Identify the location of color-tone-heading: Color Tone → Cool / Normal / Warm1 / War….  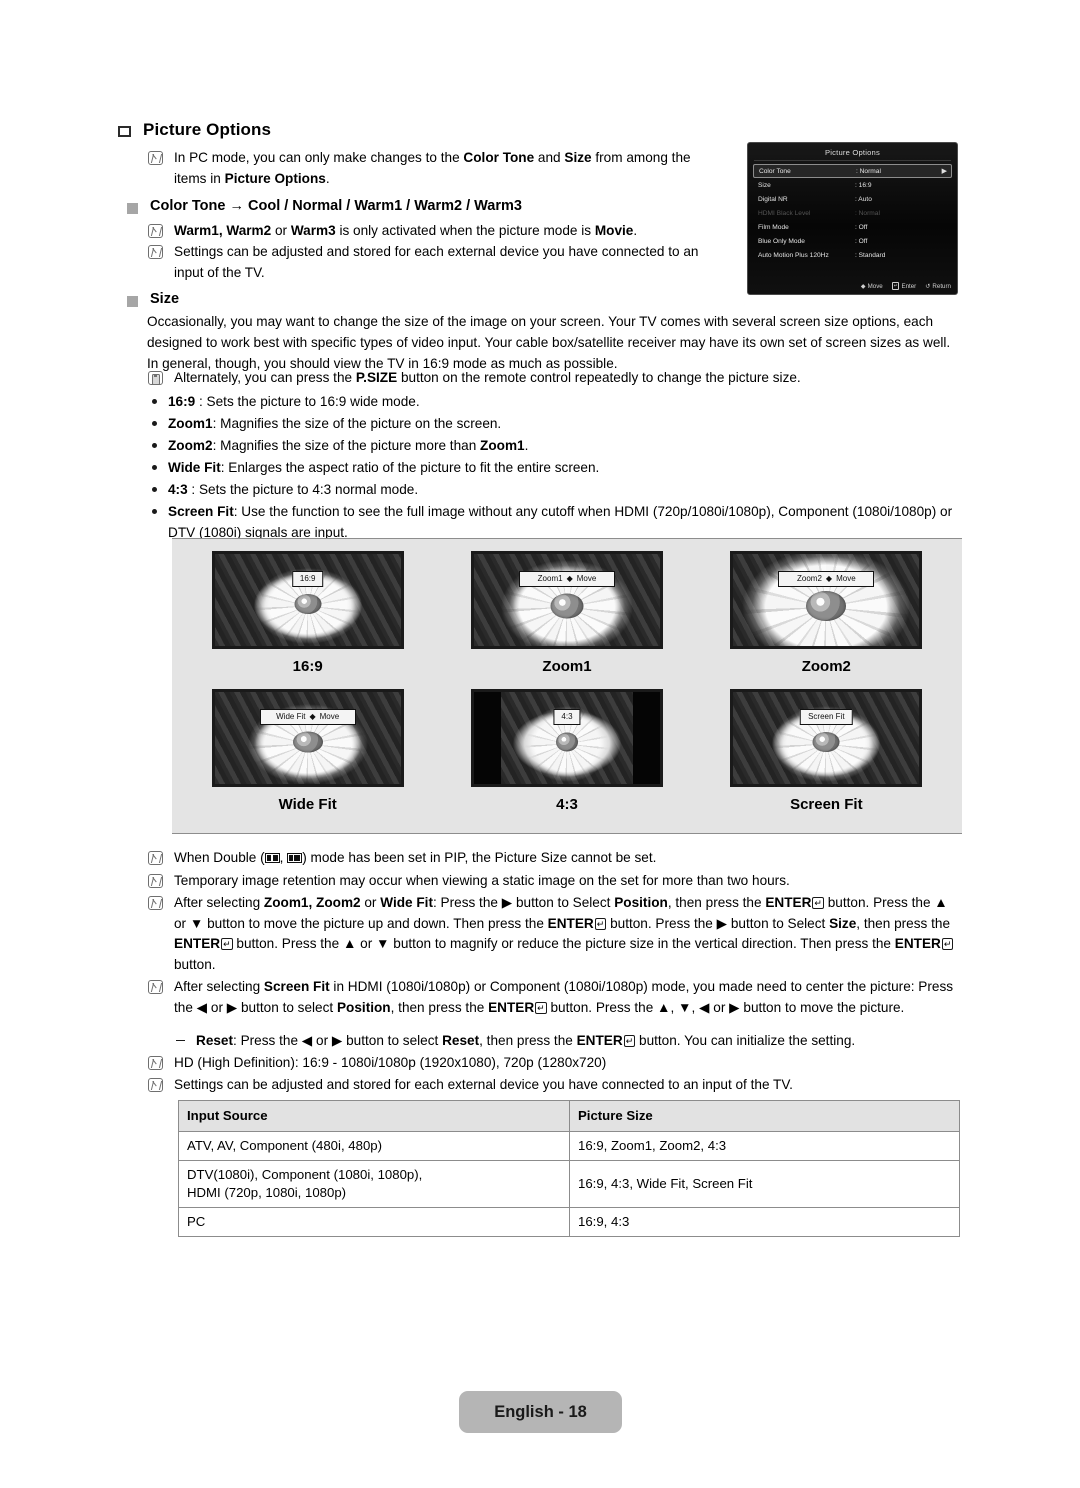
(336, 206).